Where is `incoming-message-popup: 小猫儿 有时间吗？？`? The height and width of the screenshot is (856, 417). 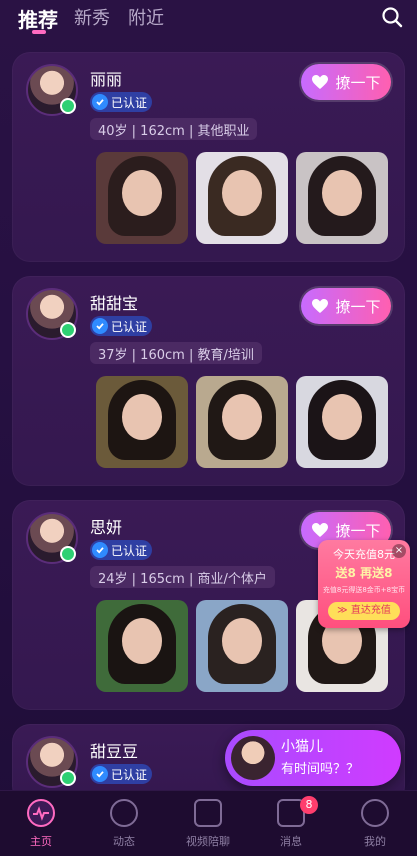 incoming-message-popup: 小猫儿 有时间吗？？ is located at coordinates (313, 758).